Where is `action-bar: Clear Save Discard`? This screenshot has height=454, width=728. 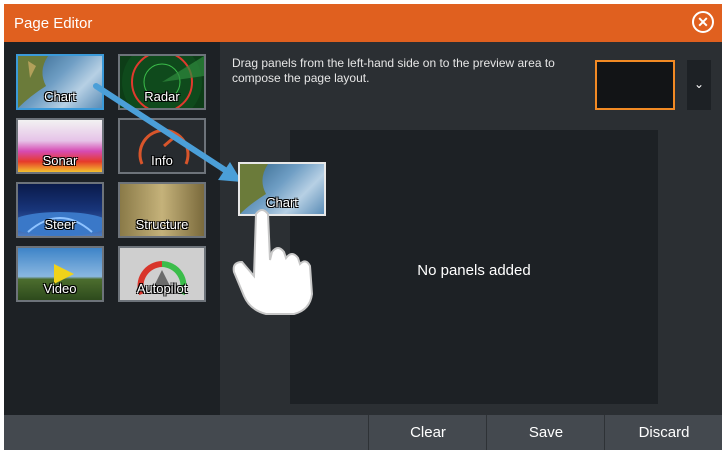
action-bar: Clear Save Discard is located at coordinates (363, 432).